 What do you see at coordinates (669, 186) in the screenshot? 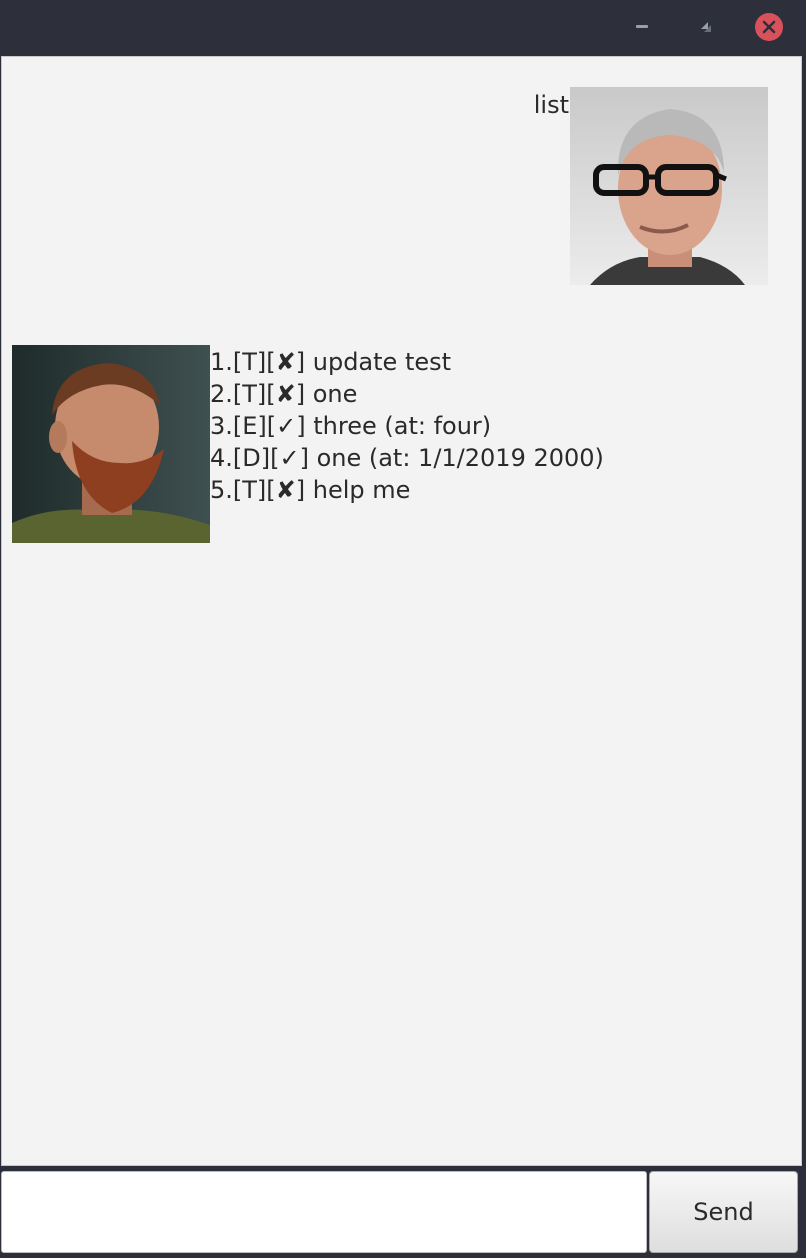
I see `user-avatar` at bounding box center [669, 186].